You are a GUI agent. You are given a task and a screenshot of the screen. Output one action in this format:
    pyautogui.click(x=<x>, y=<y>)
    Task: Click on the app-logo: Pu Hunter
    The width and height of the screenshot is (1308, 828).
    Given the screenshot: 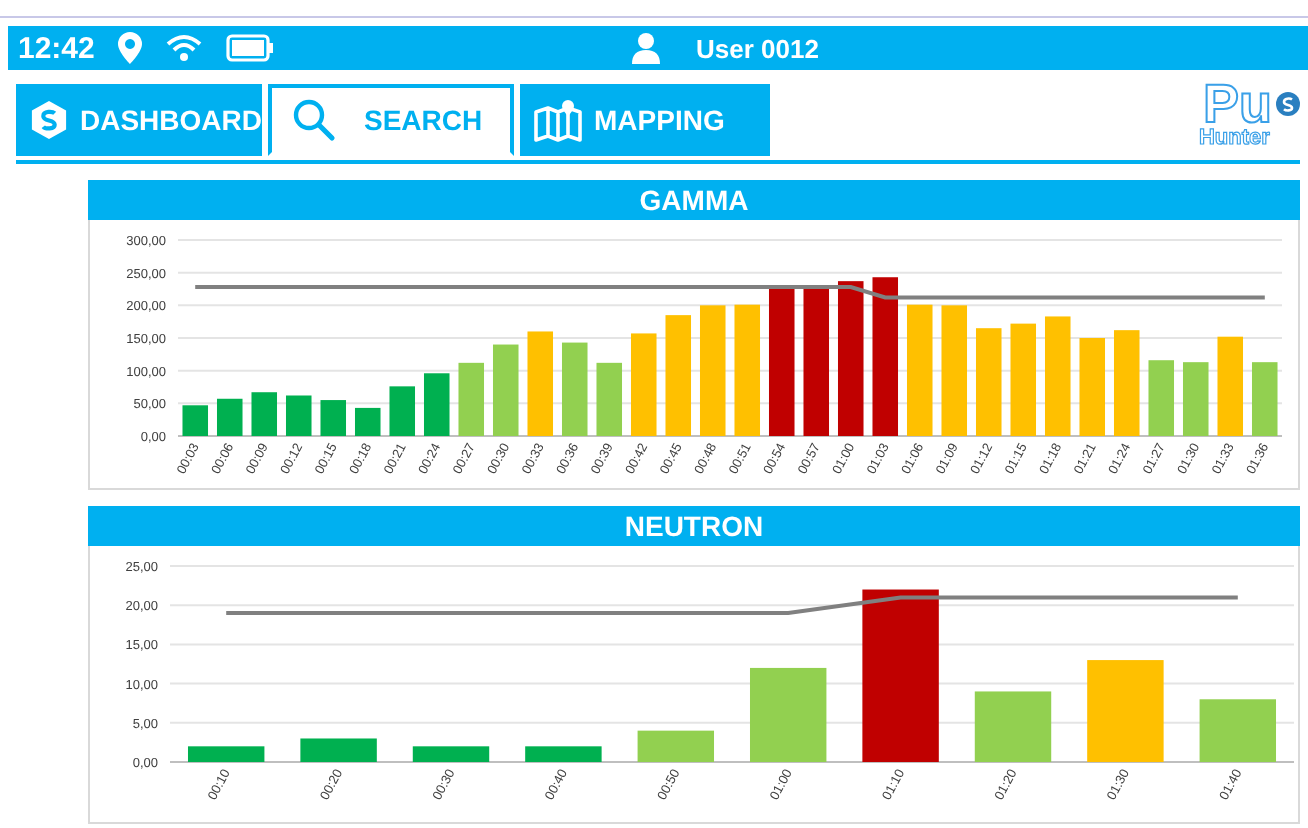 What is the action you would take?
    pyautogui.click(x=1235, y=115)
    